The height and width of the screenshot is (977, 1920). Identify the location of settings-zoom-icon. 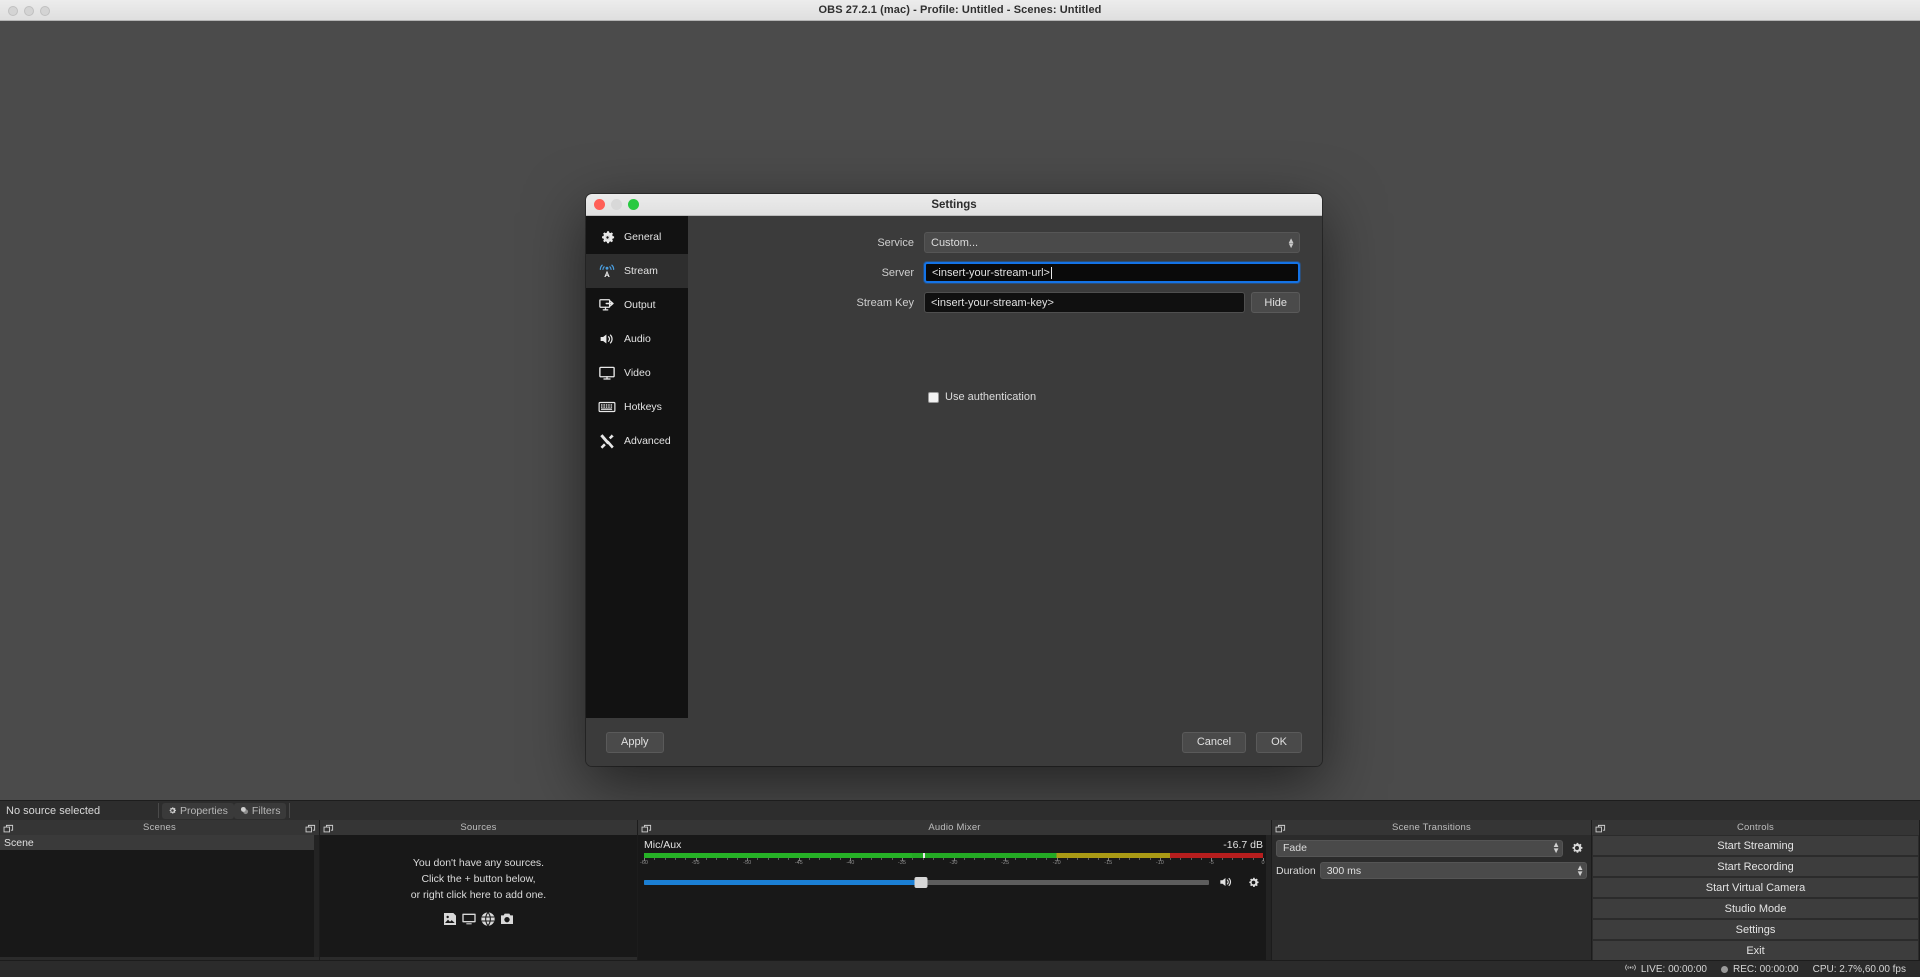
(633, 204).